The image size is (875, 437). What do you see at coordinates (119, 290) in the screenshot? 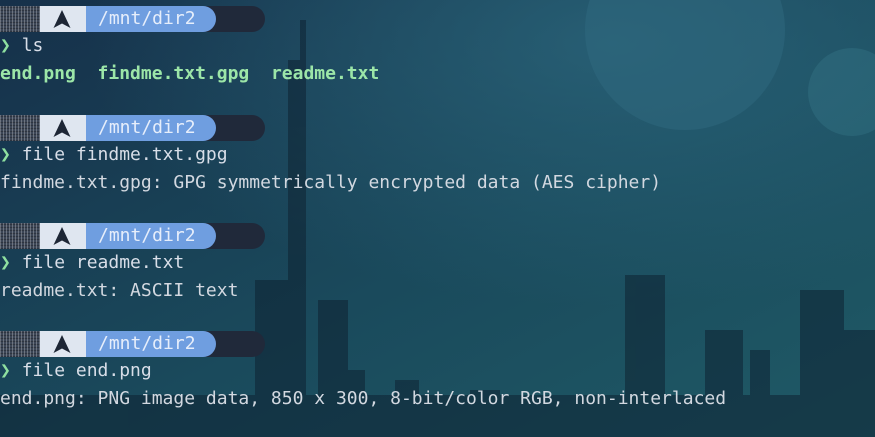
I see `command-output: readme.txt: ASCII text` at bounding box center [119, 290].